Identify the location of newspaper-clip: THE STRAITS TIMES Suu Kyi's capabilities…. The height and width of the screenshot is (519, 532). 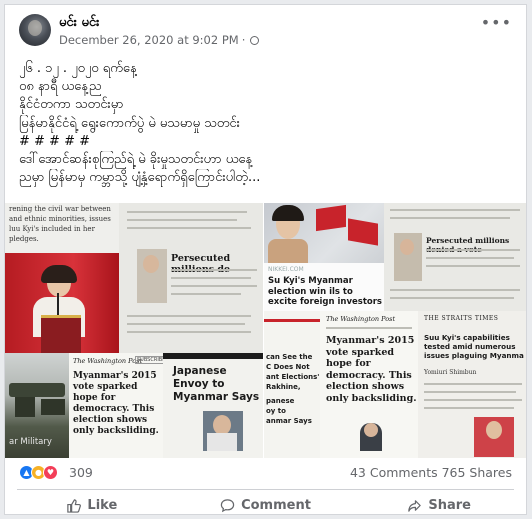
(472, 384).